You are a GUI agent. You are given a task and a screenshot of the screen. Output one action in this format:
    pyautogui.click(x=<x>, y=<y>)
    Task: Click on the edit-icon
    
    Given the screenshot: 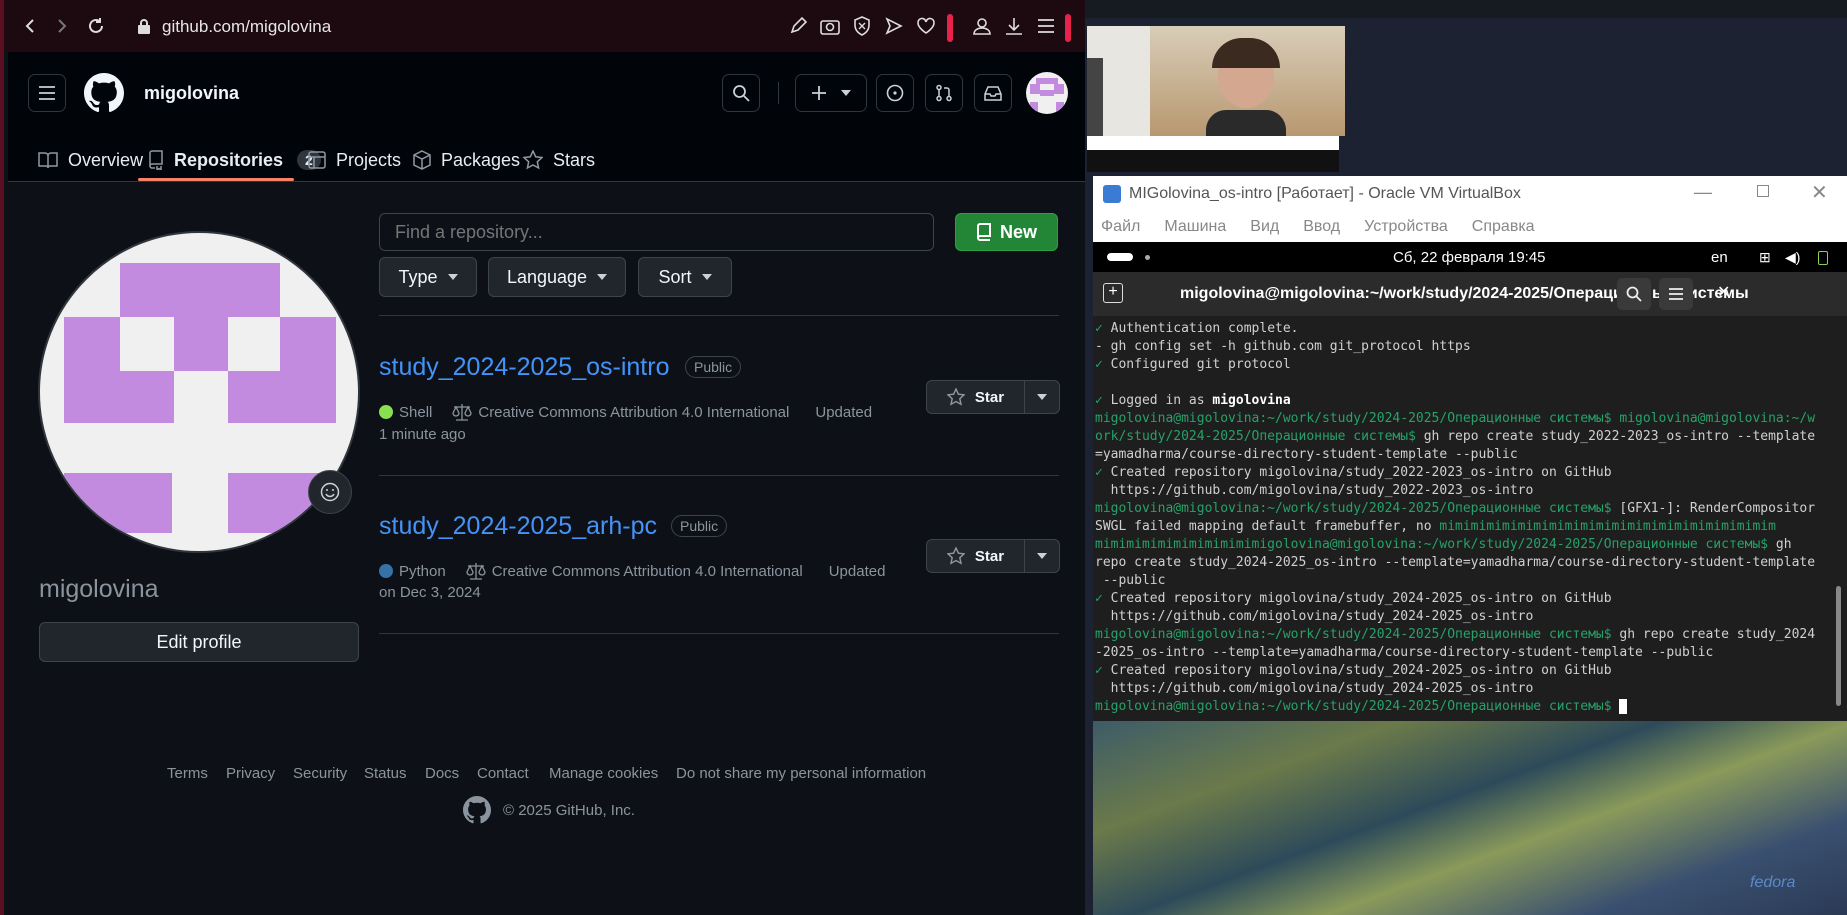 What is the action you would take?
    pyautogui.click(x=798, y=26)
    